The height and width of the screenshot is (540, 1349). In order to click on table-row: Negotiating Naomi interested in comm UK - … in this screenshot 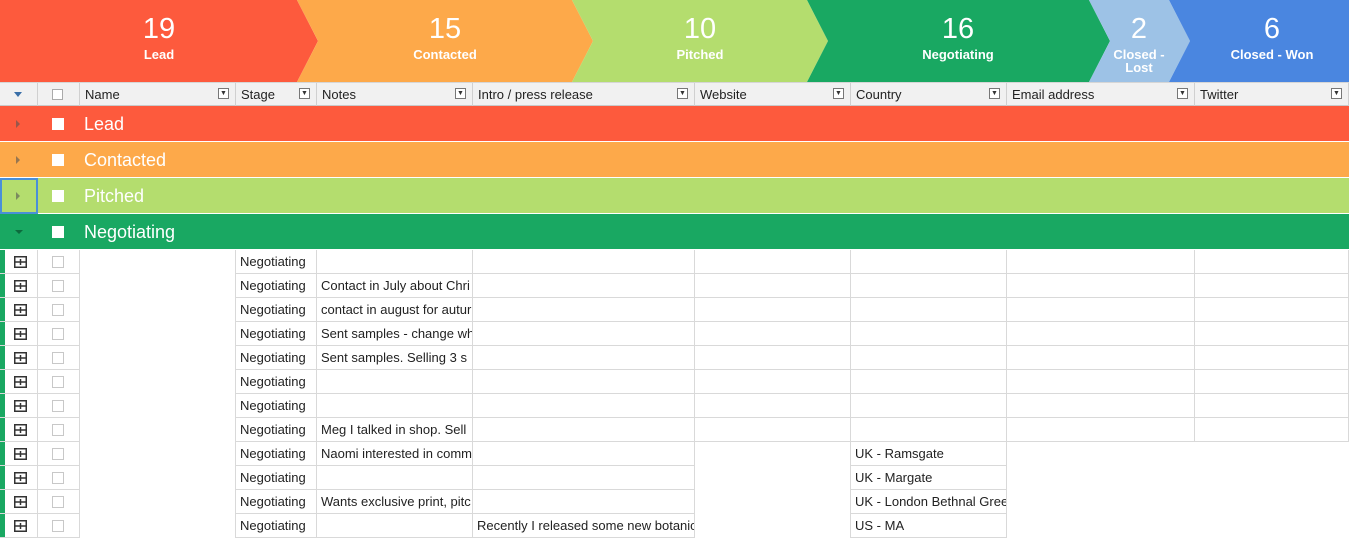, I will do `click(674, 454)`.